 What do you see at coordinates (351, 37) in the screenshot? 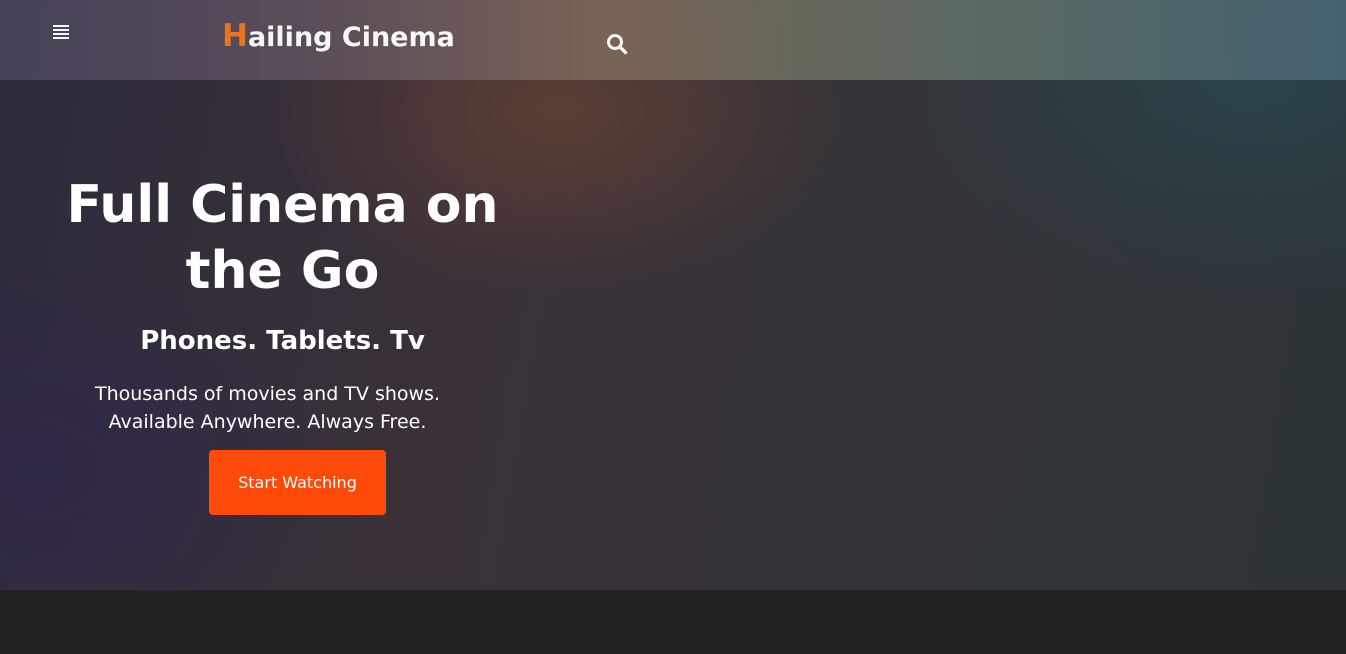
I see `brand-name: ailing Cinema` at bounding box center [351, 37].